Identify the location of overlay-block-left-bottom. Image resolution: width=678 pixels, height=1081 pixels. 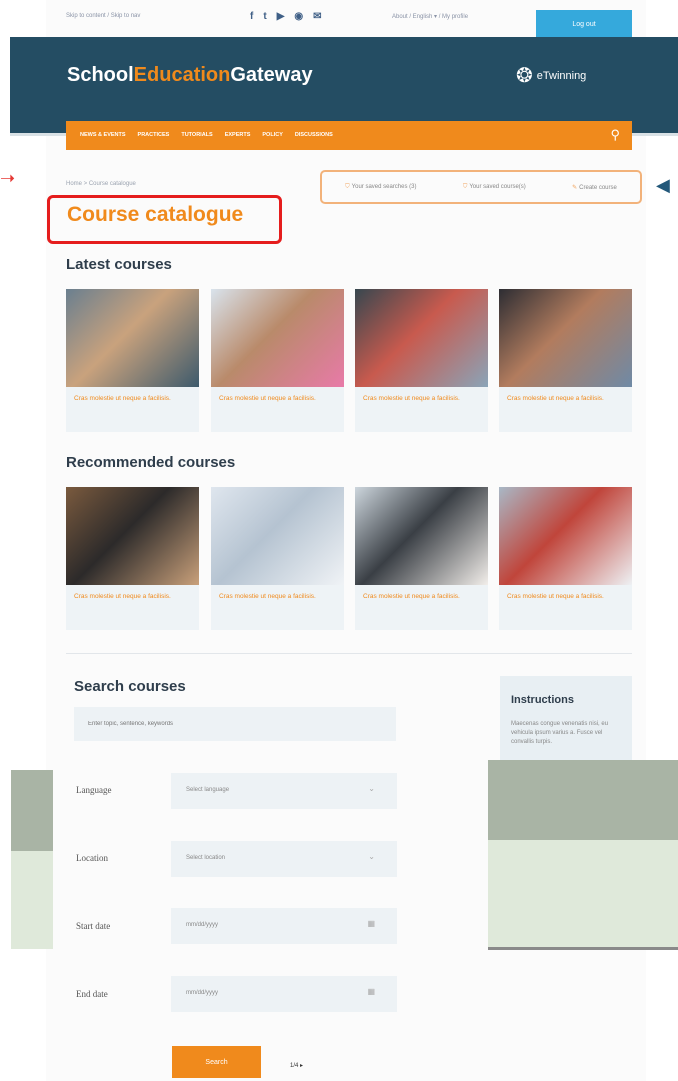
(32, 900).